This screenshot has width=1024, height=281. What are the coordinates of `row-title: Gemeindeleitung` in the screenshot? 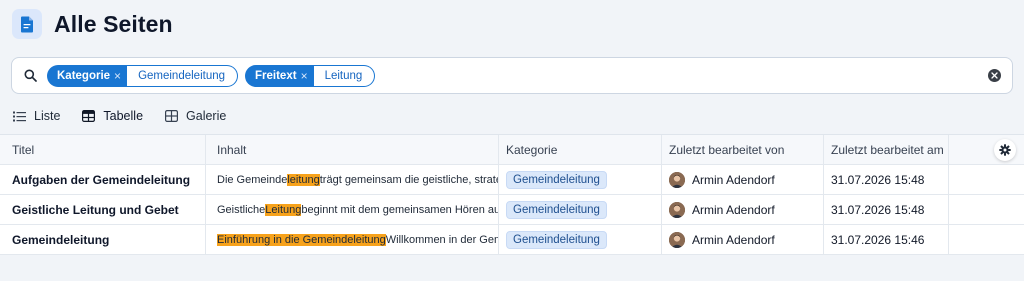 It's located at (103, 239).